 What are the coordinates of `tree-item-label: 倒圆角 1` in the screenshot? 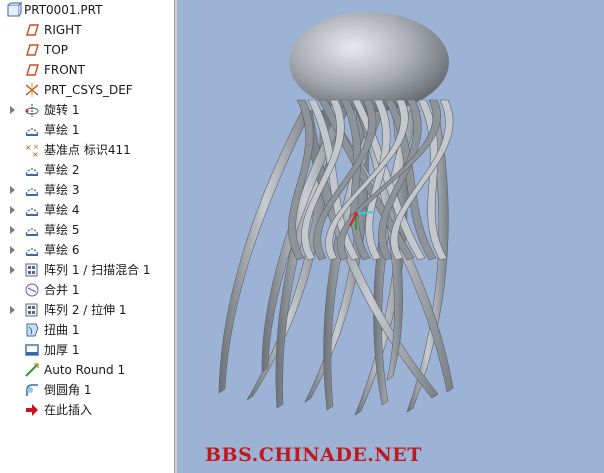 It's located at (68, 390).